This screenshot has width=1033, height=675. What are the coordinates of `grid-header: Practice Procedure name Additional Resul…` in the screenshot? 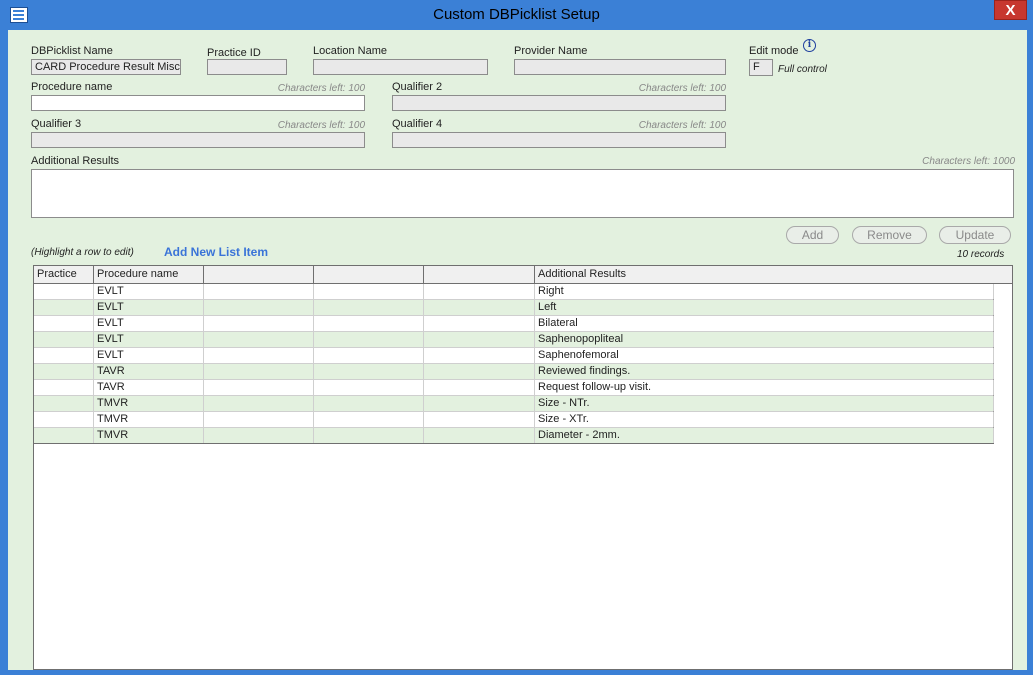 It's located at (523, 275).